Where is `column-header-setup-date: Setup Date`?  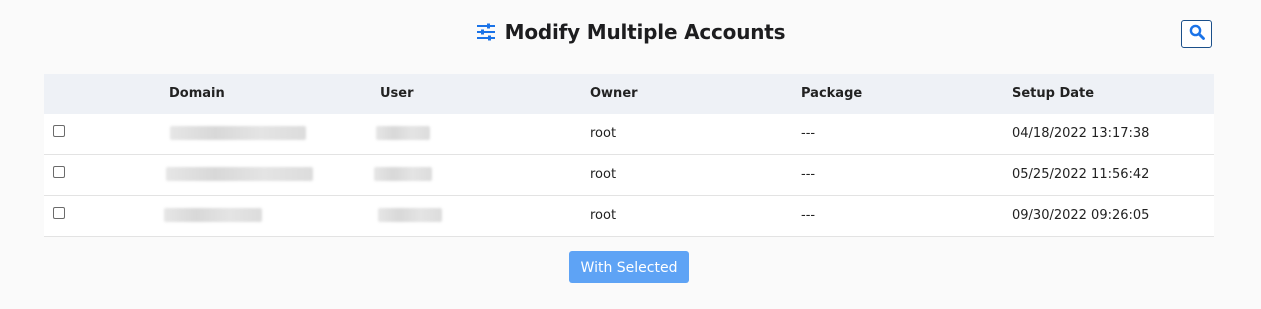 column-header-setup-date: Setup Date is located at coordinates (1053, 94).